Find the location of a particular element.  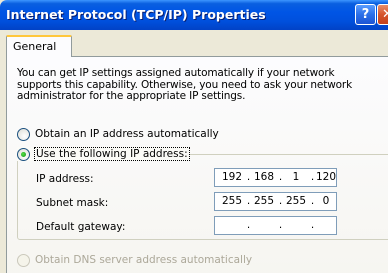

subnet-mask-octet-1: 255 is located at coordinates (232, 201).